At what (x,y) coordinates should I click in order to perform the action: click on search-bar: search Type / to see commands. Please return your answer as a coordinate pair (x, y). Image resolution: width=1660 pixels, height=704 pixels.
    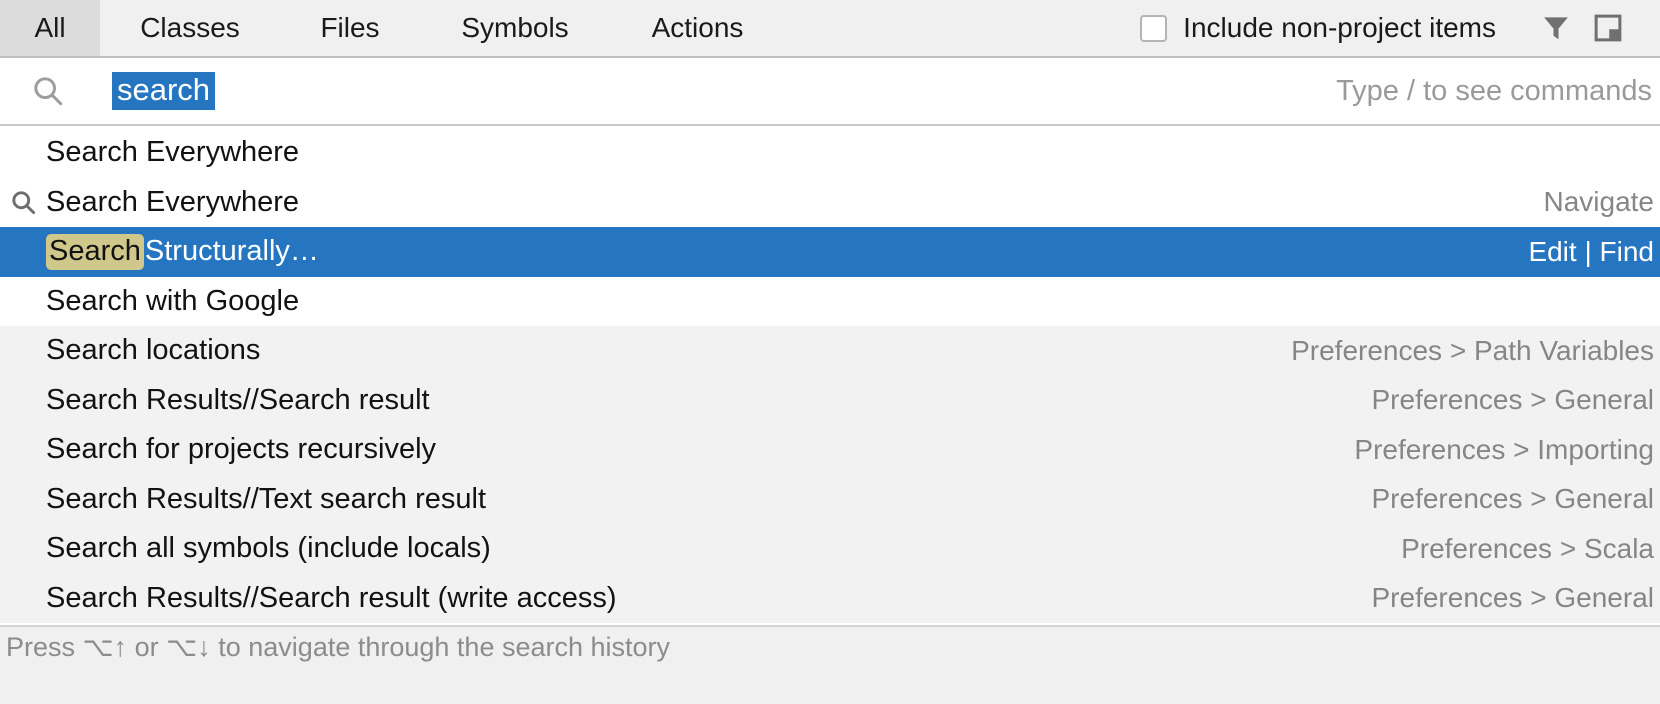
    Looking at the image, I should click on (830, 92).